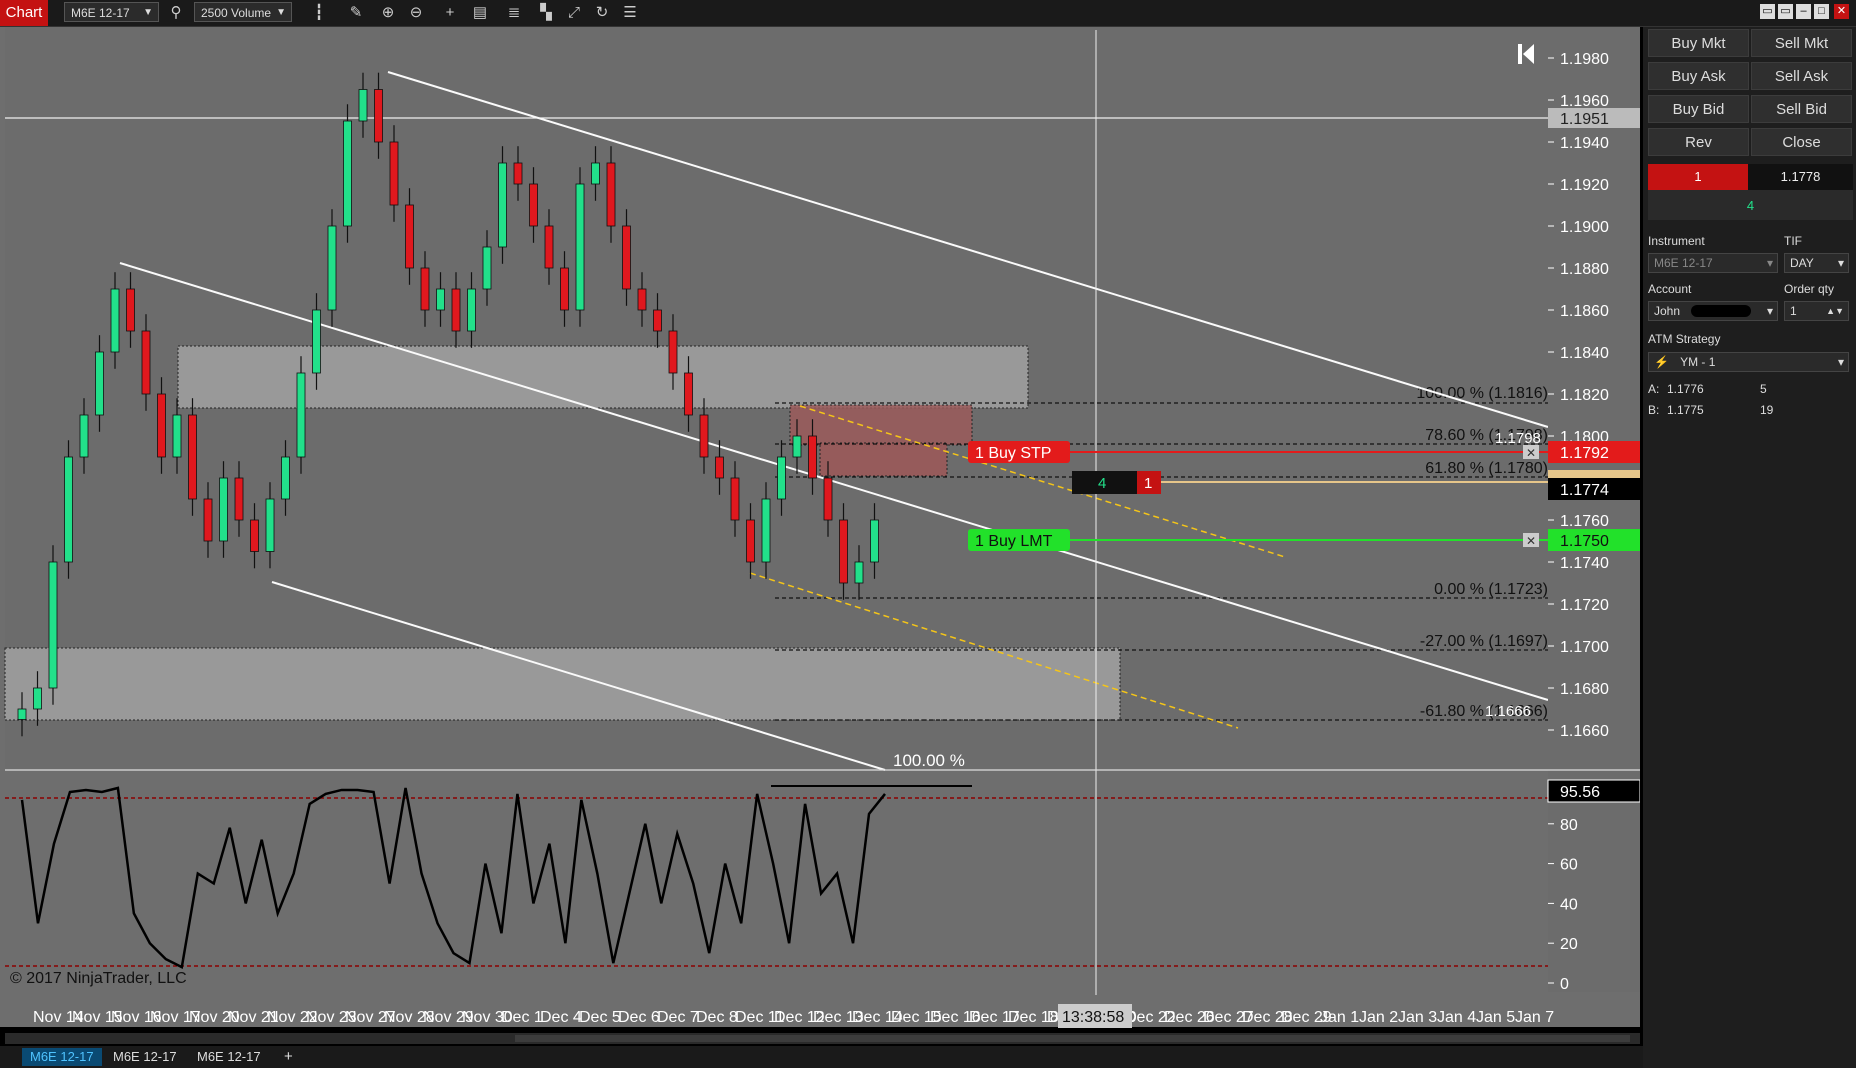 This screenshot has width=1856, height=1068. I want to click on strategy-icon: ⤢, so click(574, 13).